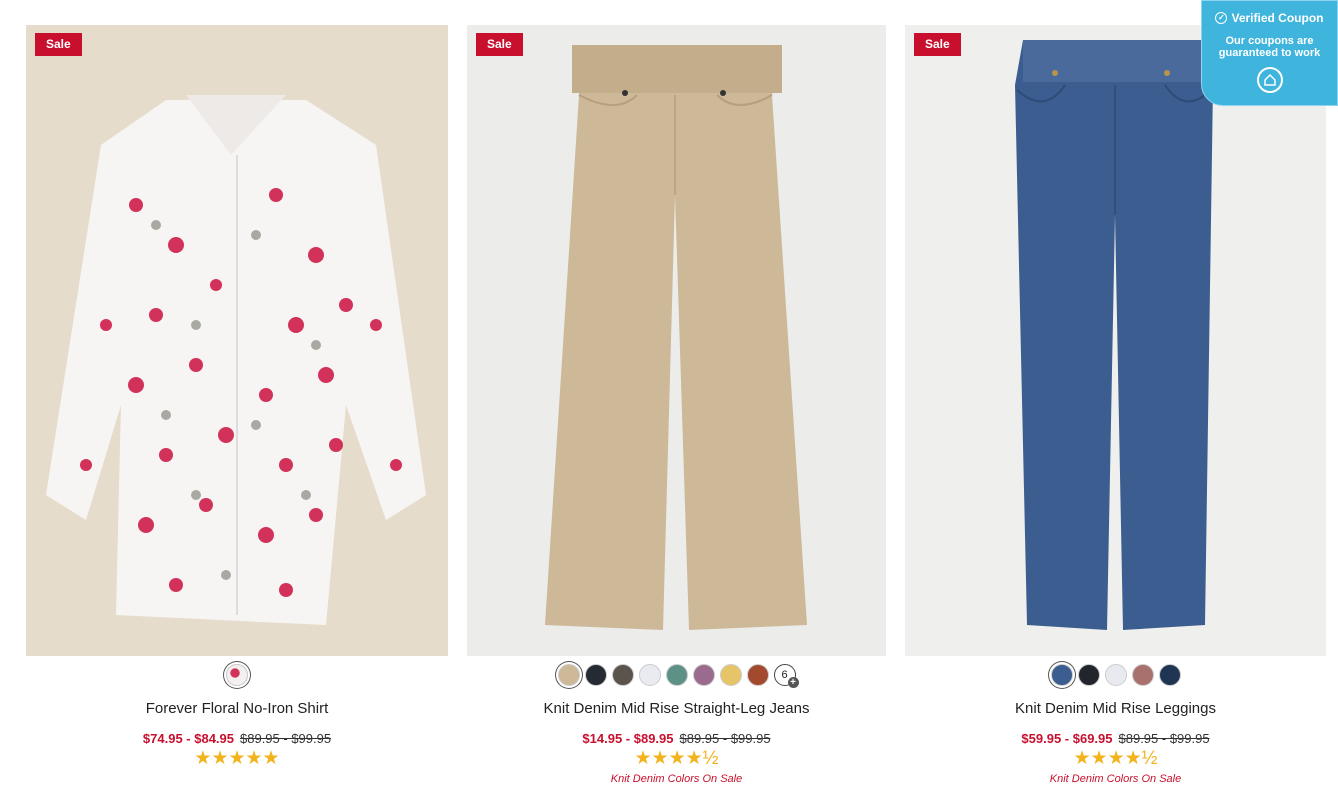 The width and height of the screenshot is (1338, 793). Describe the element at coordinates (1067, 738) in the screenshot. I see `sale-price: $59.95 - $69.95` at that location.